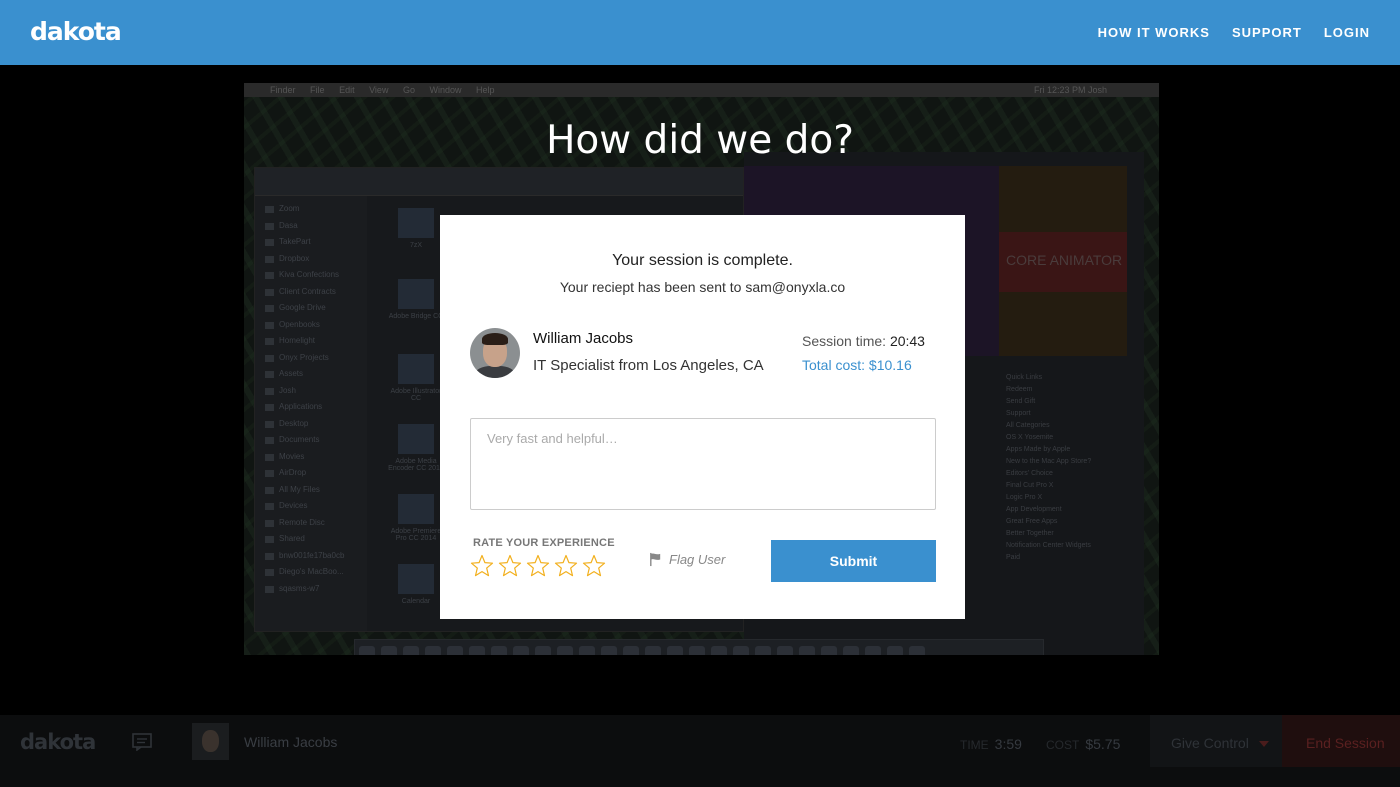 This screenshot has width=1400, height=787. What do you see at coordinates (699, 647) in the screenshot?
I see `remote-dock` at bounding box center [699, 647].